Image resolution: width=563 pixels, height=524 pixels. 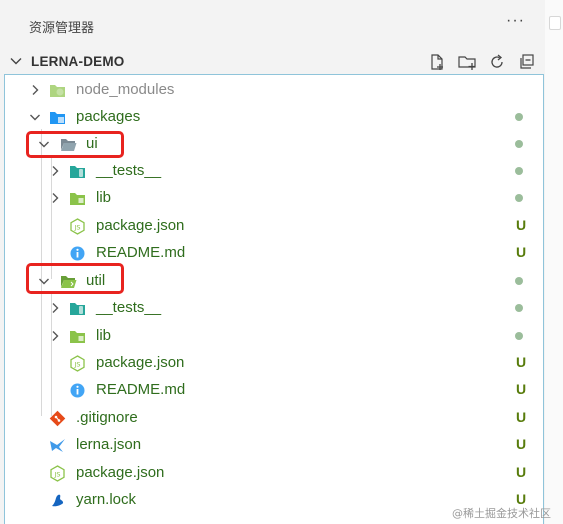 What do you see at coordinates (62, 28) in the screenshot?
I see `panel-title: 资源管理器` at bounding box center [62, 28].